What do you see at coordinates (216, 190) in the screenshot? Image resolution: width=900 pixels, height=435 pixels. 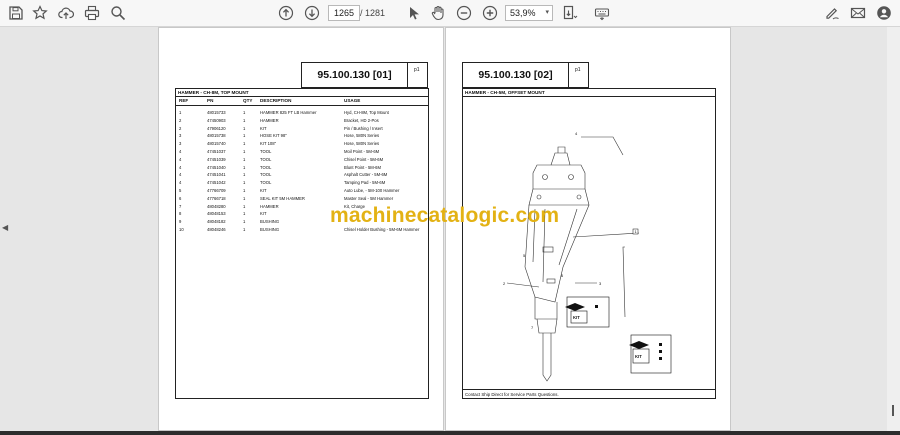 I see `cell-pn: 47766709` at bounding box center [216, 190].